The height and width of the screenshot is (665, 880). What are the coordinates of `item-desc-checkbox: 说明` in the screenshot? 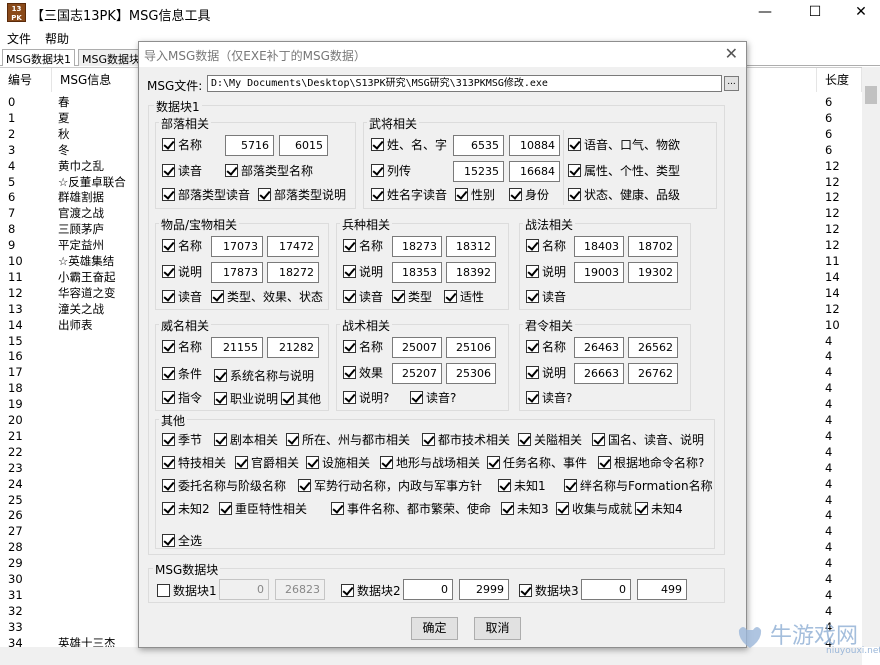 It's located at (182, 272).